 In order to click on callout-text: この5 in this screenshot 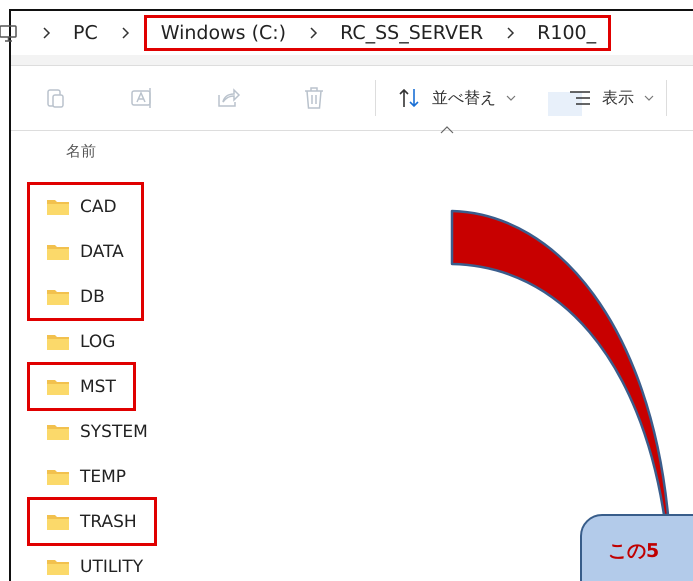, I will do `click(634, 551)`.